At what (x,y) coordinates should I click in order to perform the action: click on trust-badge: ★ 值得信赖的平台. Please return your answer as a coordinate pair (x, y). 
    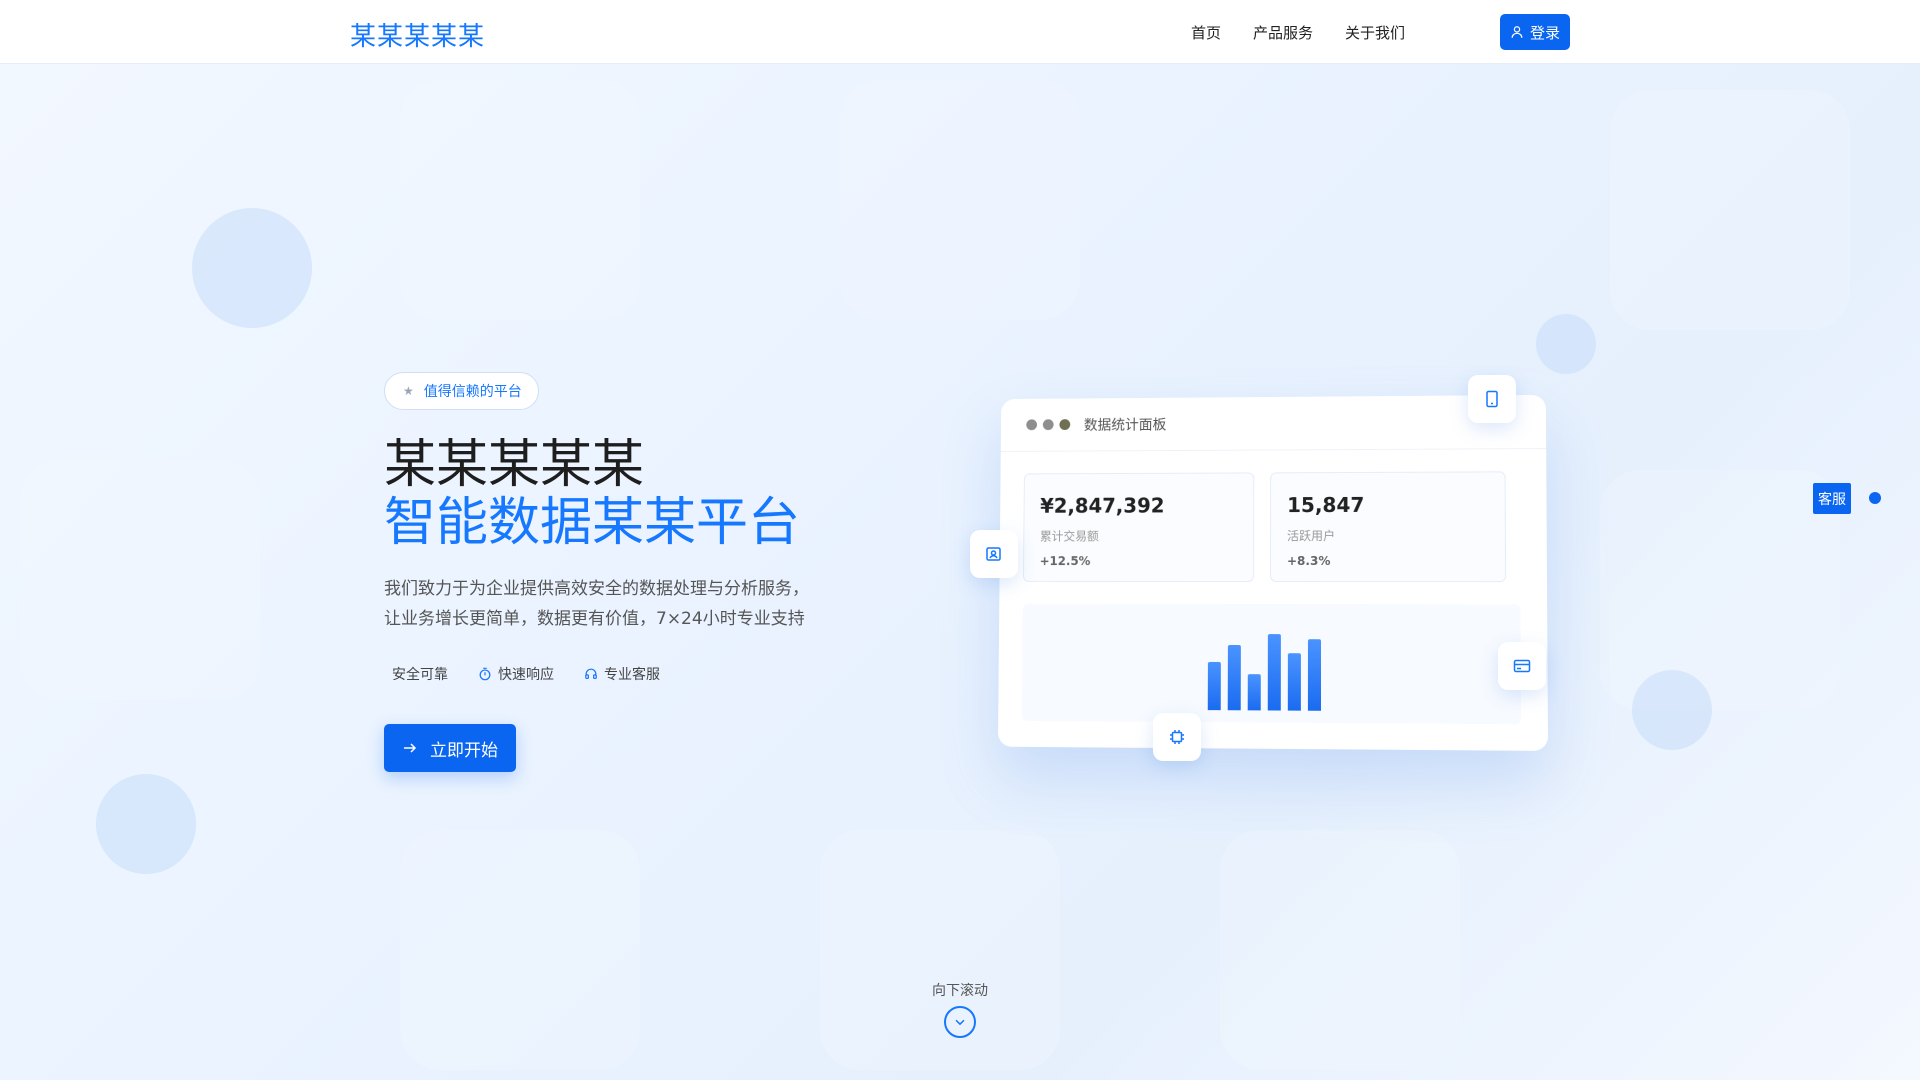
    Looking at the image, I should click on (461, 391).